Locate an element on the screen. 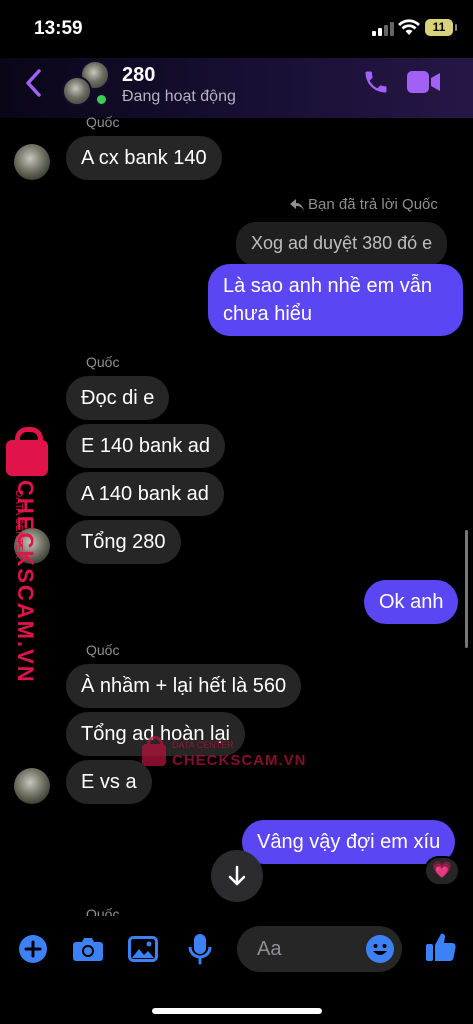 The image size is (473, 1024). scrollbar is located at coordinates (466, 589).